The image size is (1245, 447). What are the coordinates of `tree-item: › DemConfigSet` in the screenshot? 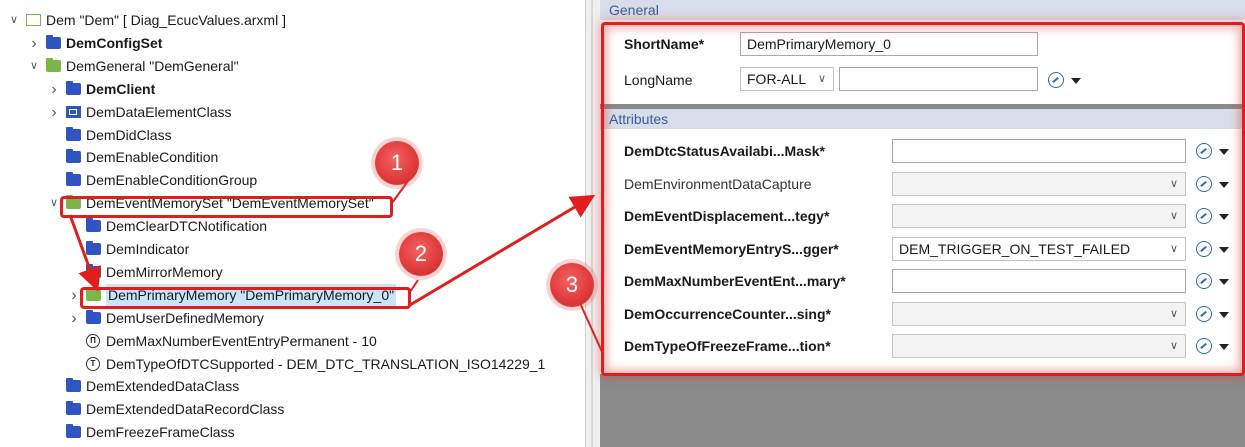 It's located at (292, 43).